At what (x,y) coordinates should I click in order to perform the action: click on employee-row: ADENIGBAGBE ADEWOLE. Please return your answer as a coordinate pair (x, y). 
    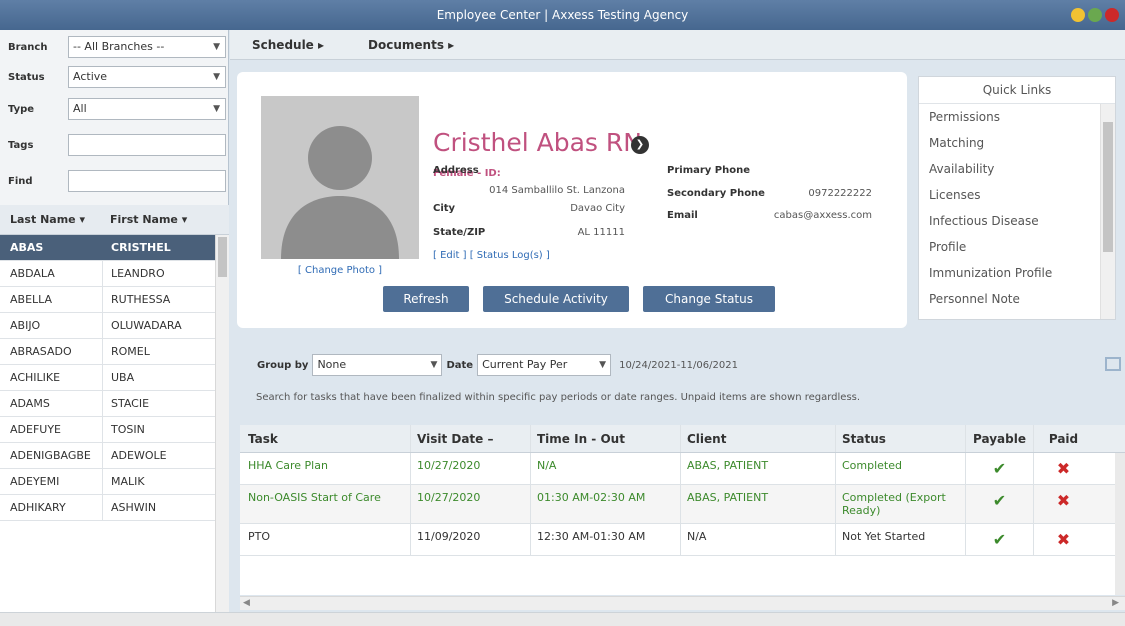
    Looking at the image, I should click on (114, 456).